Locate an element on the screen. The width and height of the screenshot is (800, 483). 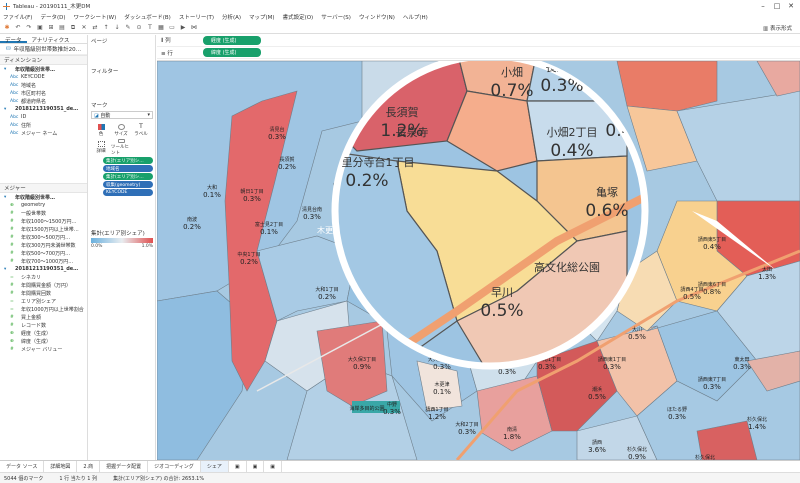
new-sheet-icon: ▣ is located at coordinates (238, 466).